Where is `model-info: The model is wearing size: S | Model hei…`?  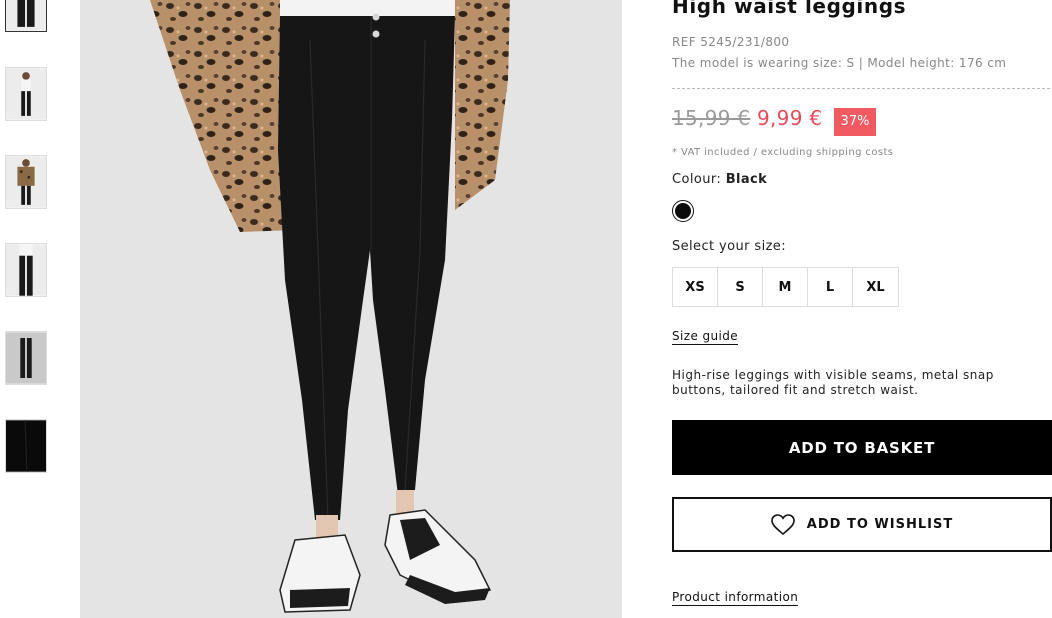 model-info: The model is wearing size: S | Model hei… is located at coordinates (839, 63).